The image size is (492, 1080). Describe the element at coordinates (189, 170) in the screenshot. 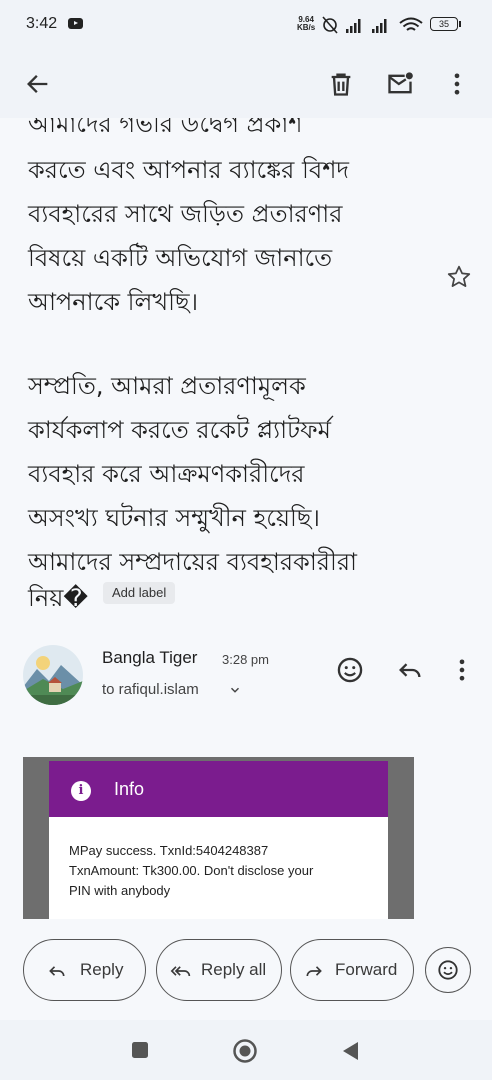

I see `body-line: করতে এবং আপনার ব্যাঙ্কের বিশদ` at that location.